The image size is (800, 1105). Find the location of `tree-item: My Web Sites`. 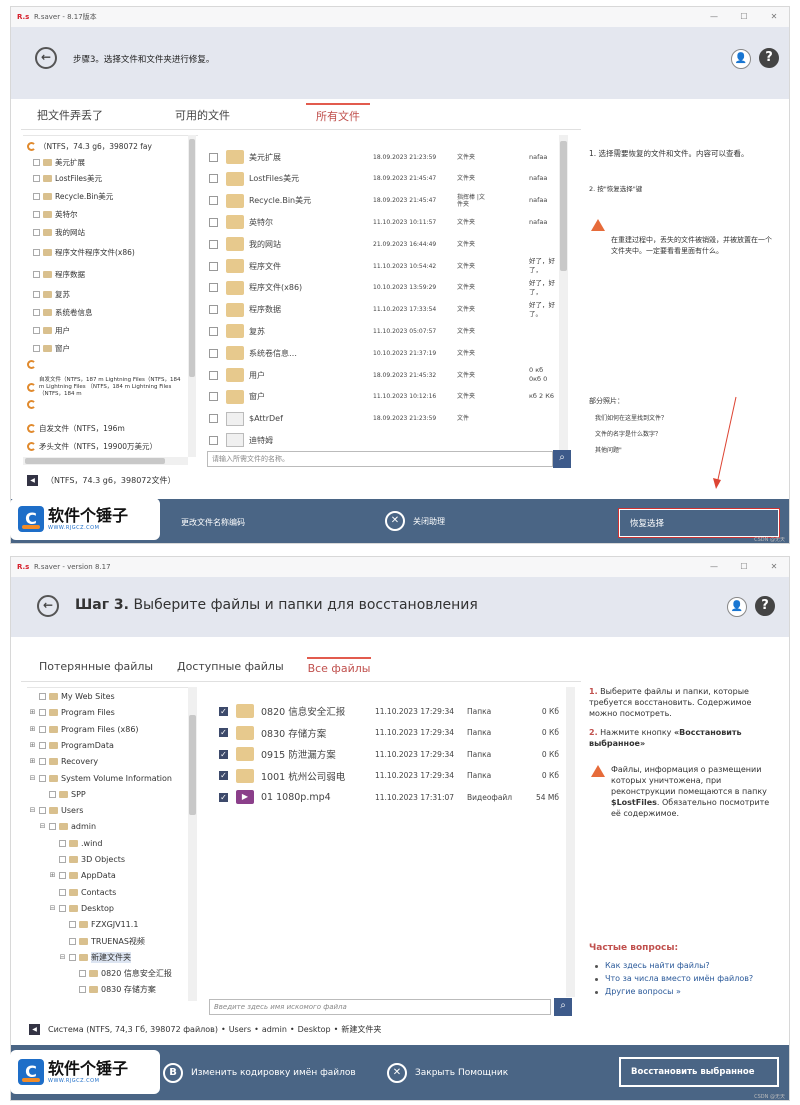

tree-item: My Web Sites is located at coordinates (72, 696).